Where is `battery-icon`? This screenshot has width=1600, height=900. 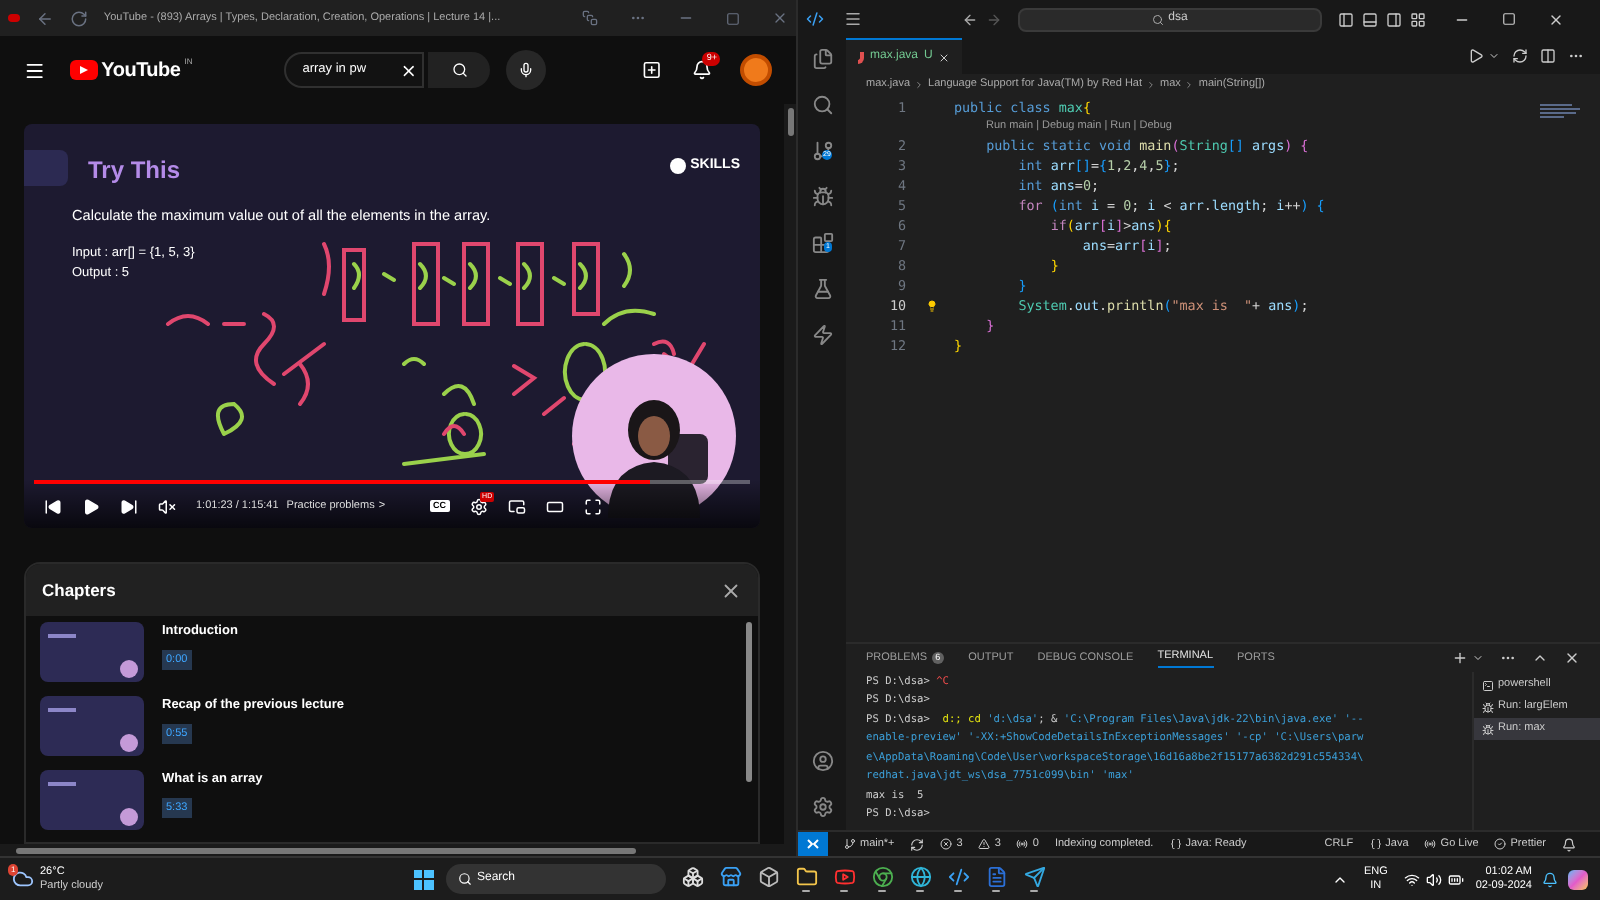
battery-icon is located at coordinates (1455, 879).